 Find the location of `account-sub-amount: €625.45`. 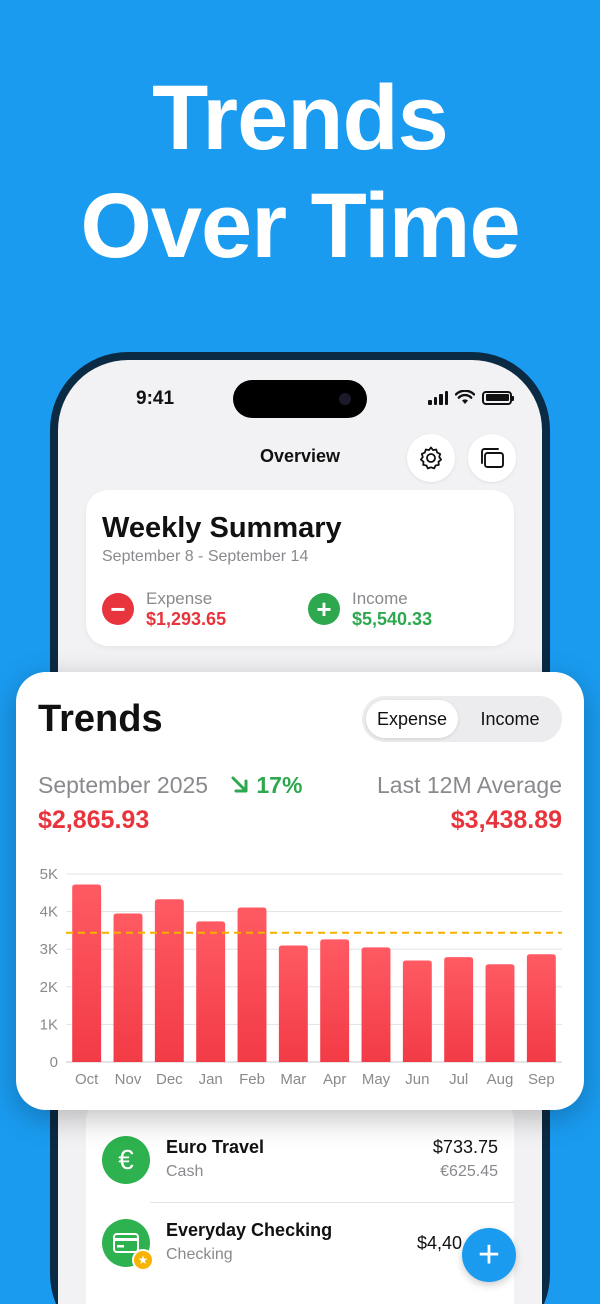

account-sub-amount: €625.45 is located at coordinates (469, 1171).